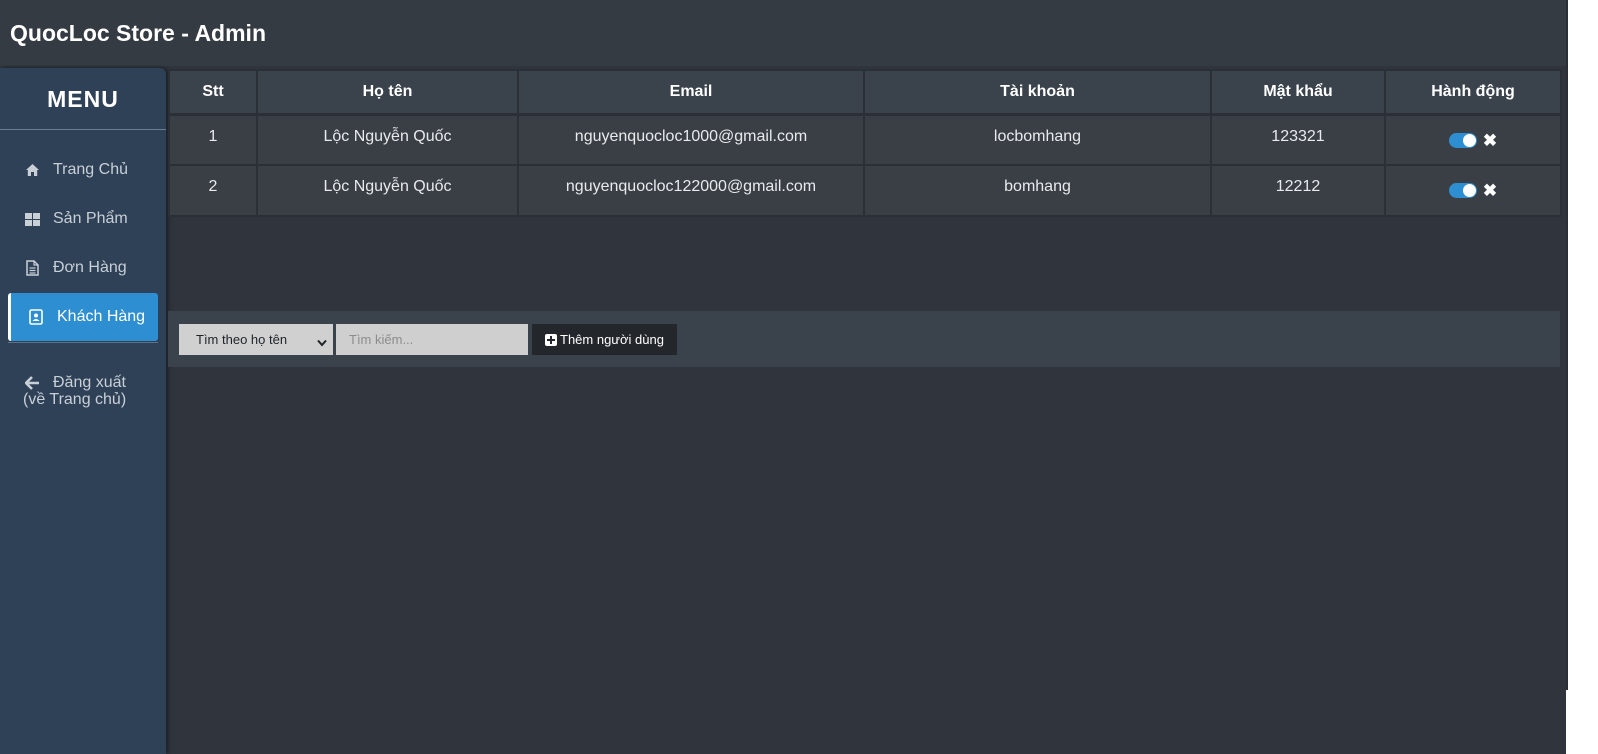 The width and height of the screenshot is (1598, 754). What do you see at coordinates (691, 92) in the screenshot?
I see `column-header: Email` at bounding box center [691, 92].